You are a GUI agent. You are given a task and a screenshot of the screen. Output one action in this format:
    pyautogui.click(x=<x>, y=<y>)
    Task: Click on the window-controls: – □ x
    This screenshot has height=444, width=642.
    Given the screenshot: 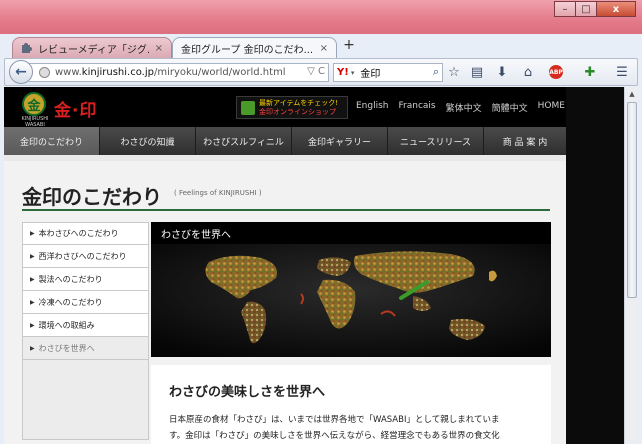 What is the action you would take?
    pyautogui.click(x=595, y=9)
    